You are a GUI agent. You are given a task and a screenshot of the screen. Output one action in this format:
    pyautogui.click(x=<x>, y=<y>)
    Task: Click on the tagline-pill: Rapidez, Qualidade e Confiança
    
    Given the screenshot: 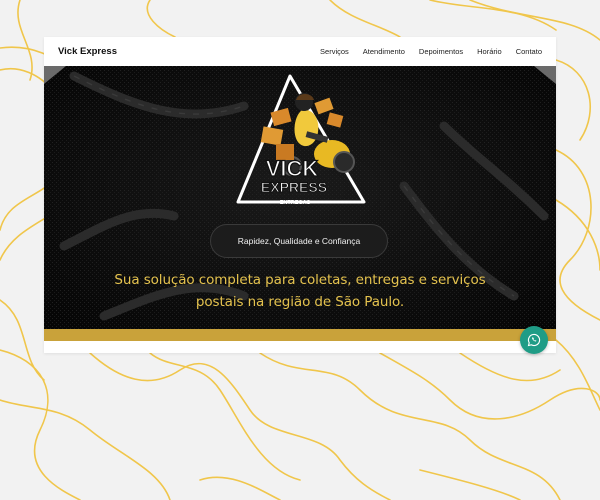 What is the action you would take?
    pyautogui.click(x=299, y=241)
    